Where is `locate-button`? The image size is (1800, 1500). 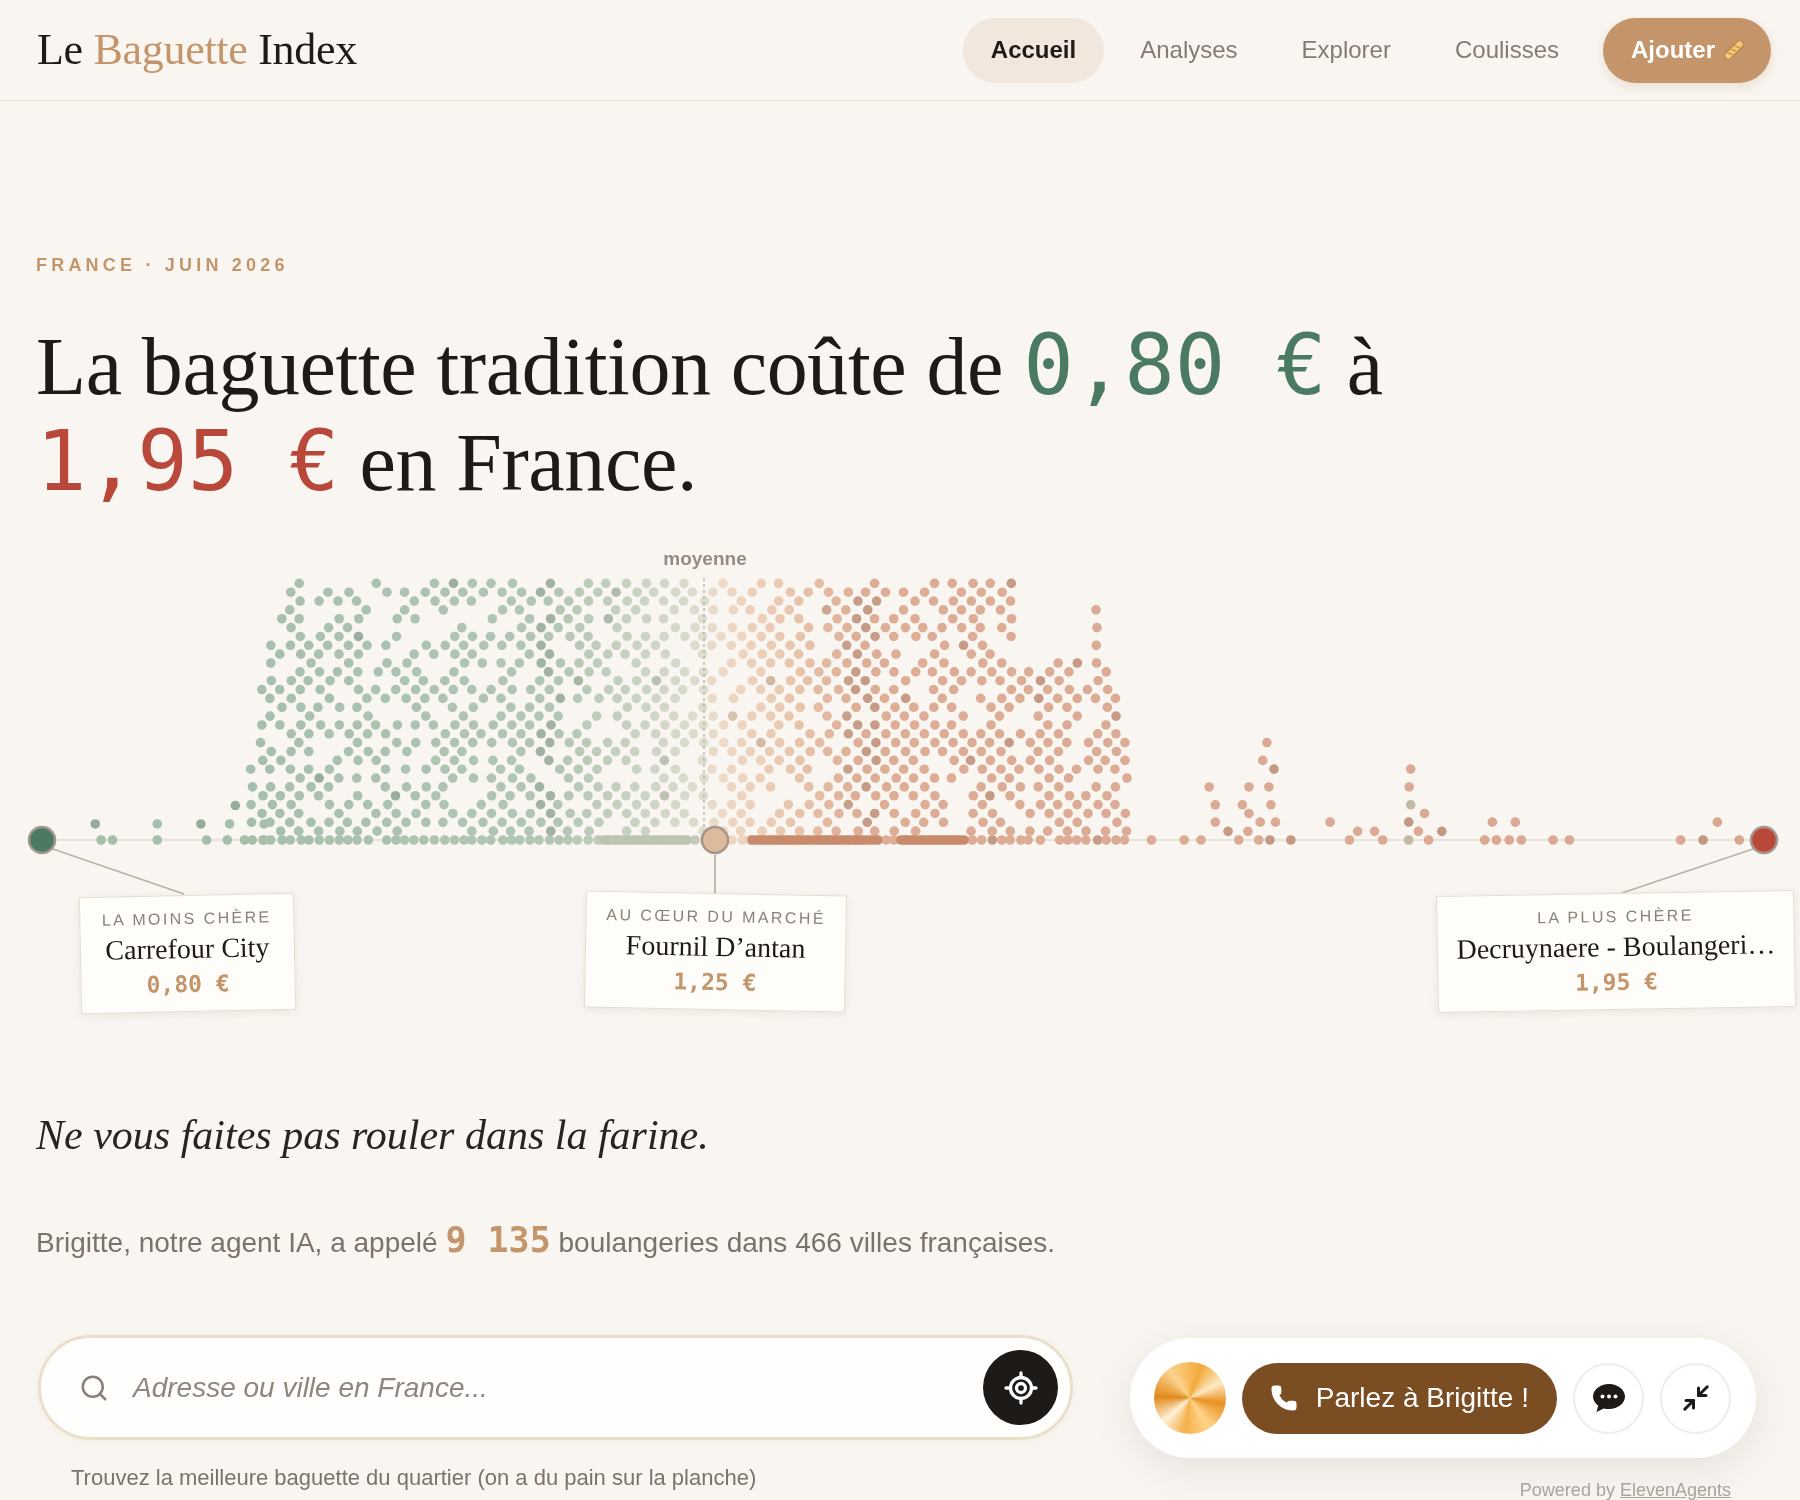
locate-button is located at coordinates (1020, 1387).